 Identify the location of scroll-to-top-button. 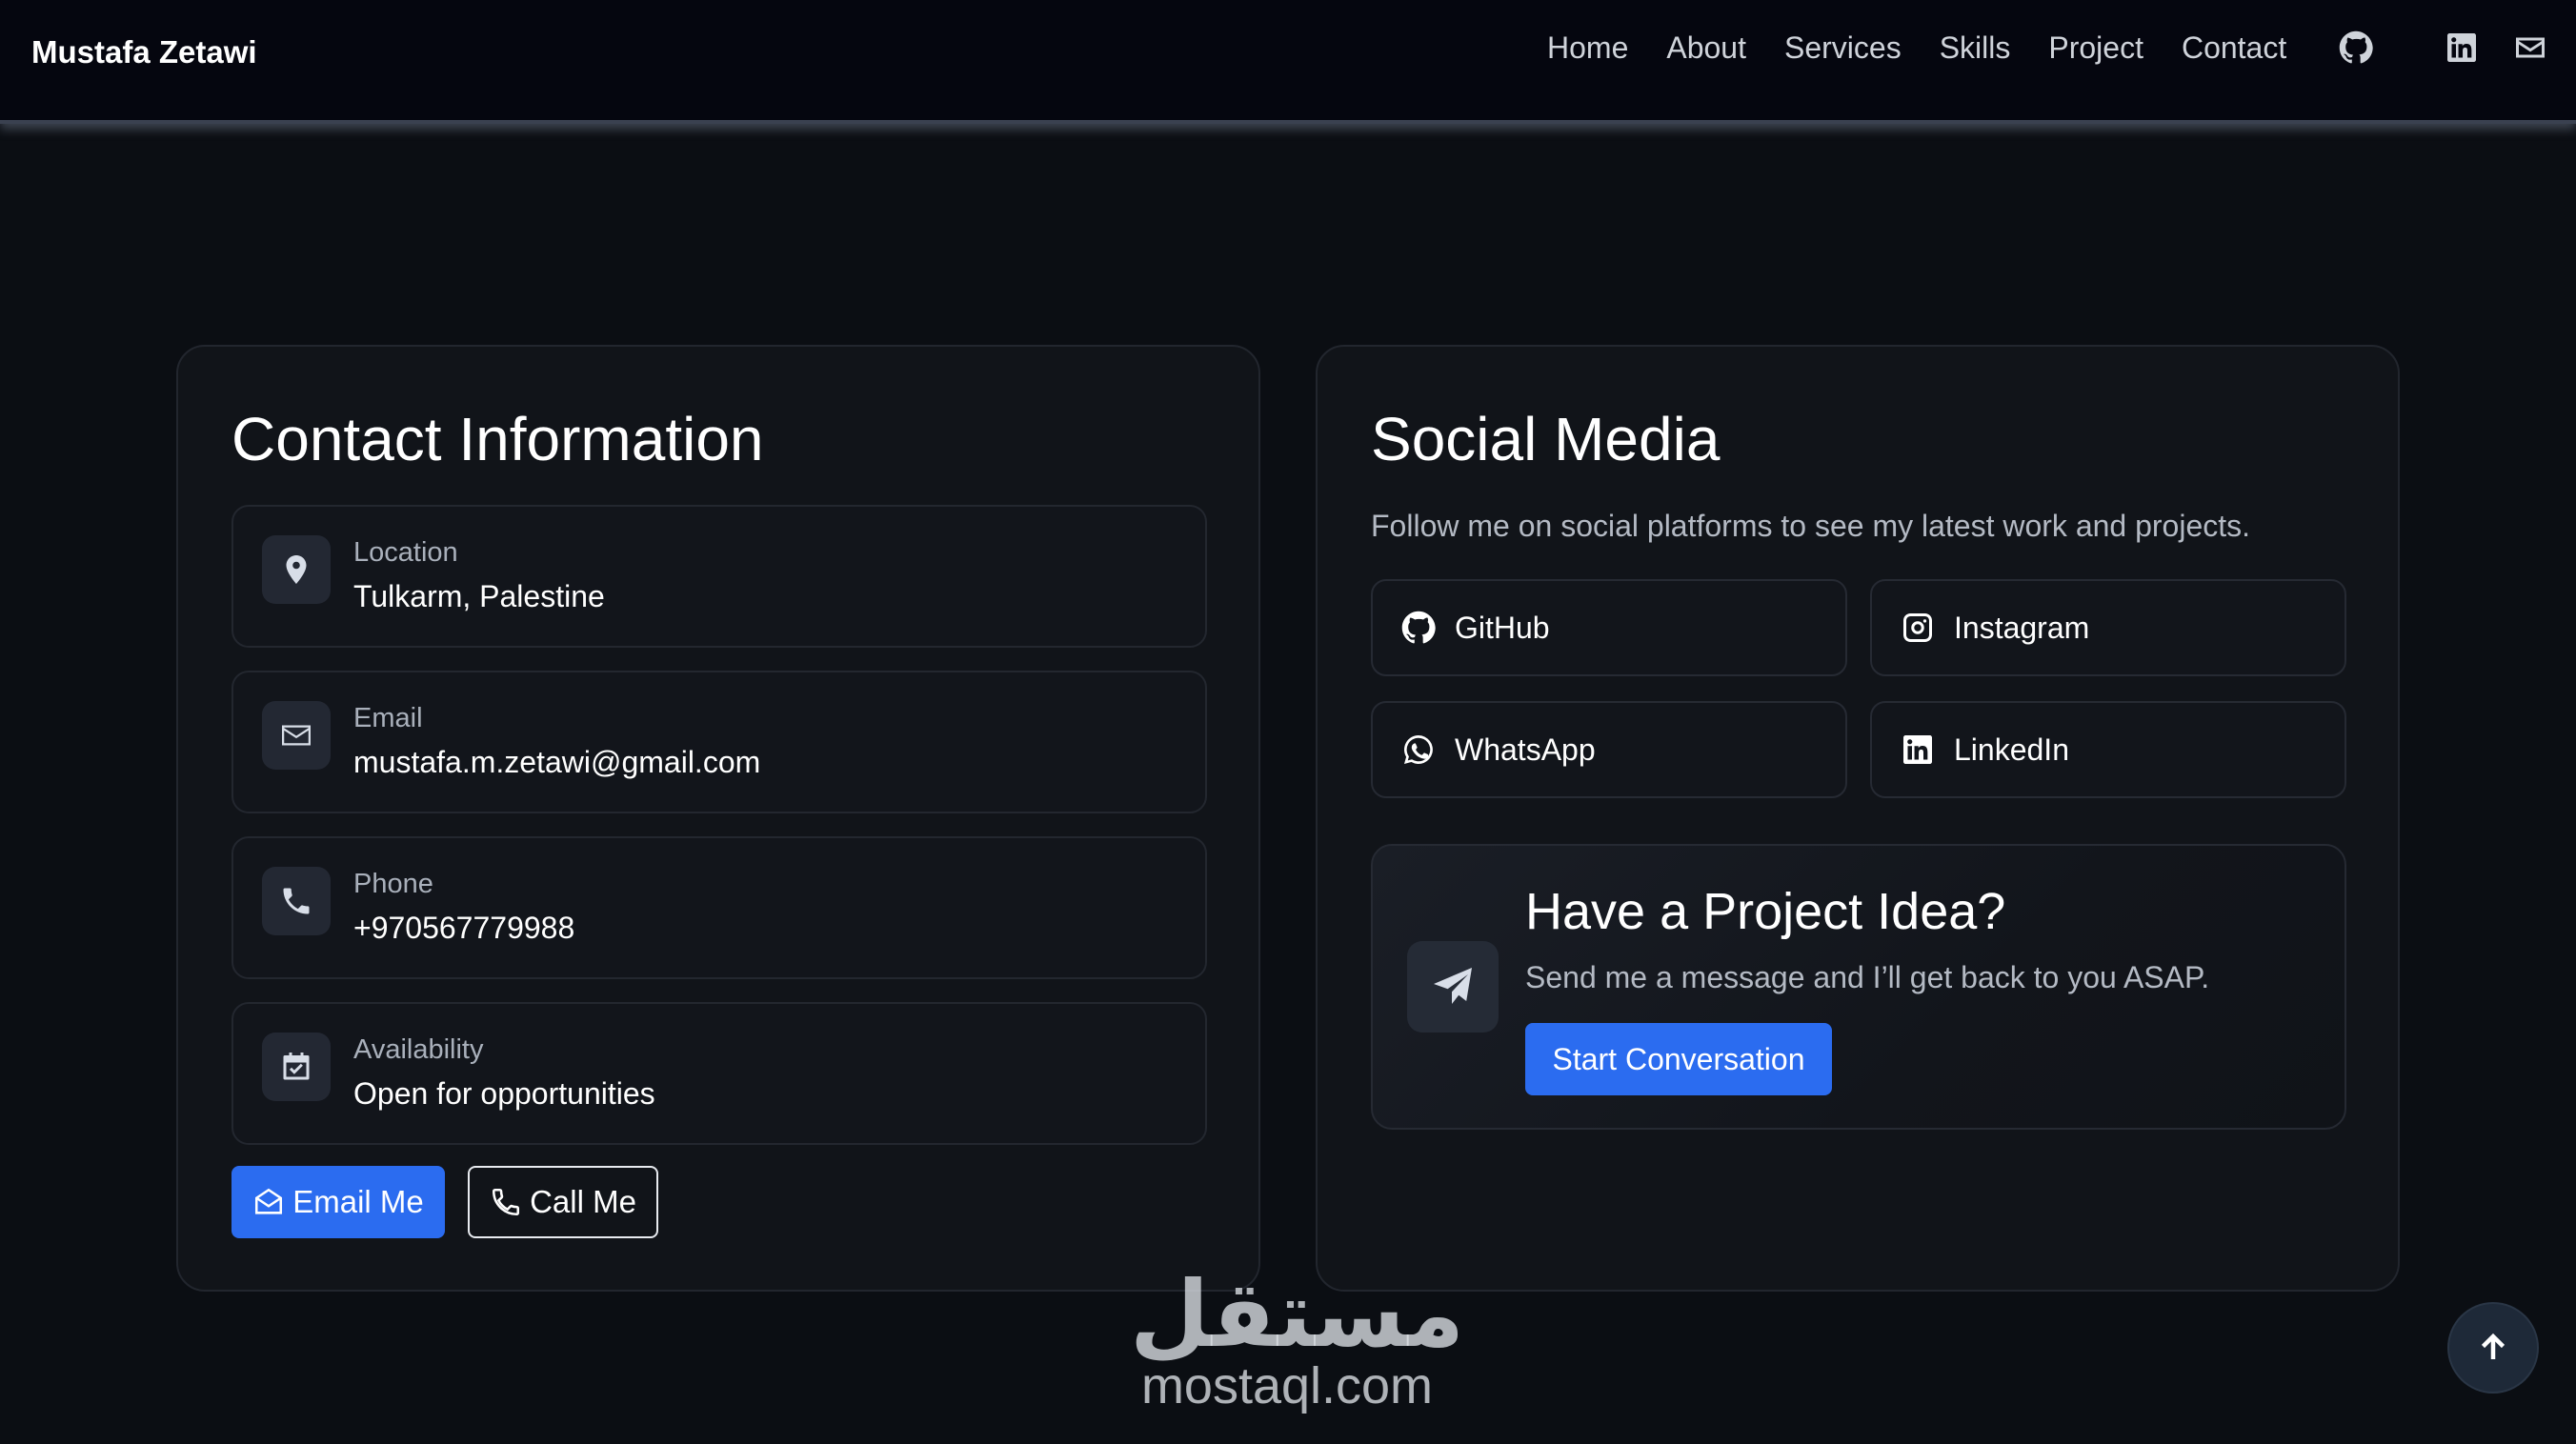
(2493, 1348).